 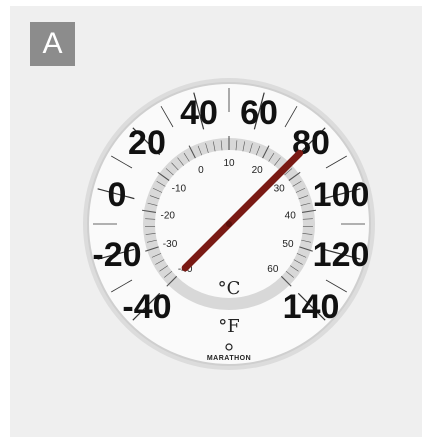 I want to click on fahrenheit-label: 0, so click(x=116, y=195).